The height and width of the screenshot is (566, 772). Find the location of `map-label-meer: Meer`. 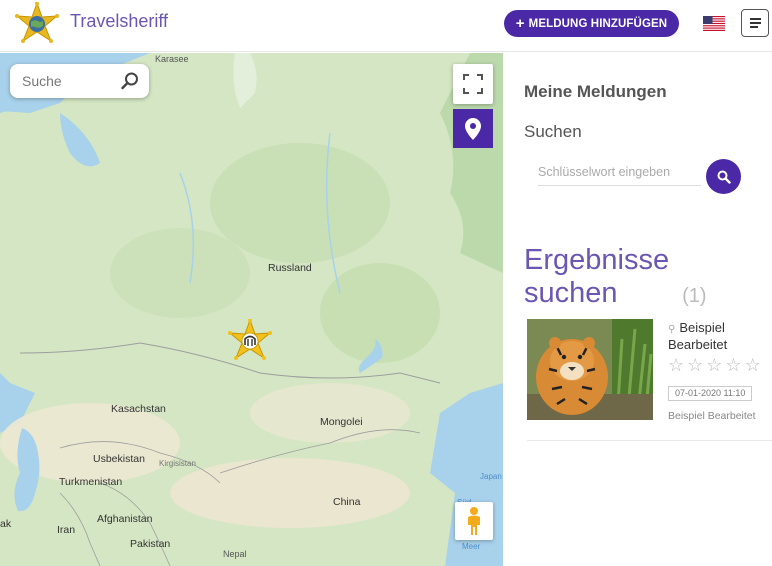

map-label-meer: Meer is located at coordinates (471, 546).